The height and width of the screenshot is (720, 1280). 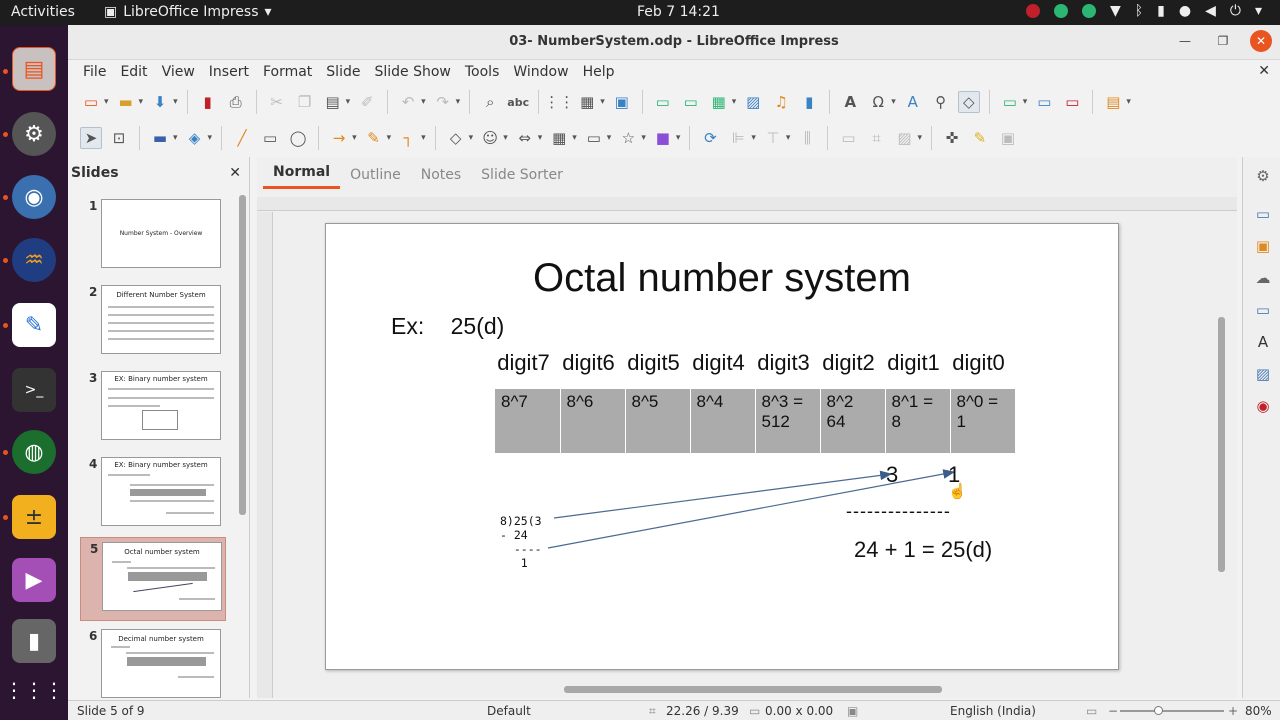 What do you see at coordinates (559, 102) in the screenshot?
I see `grid-icon: ⋮⋮` at bounding box center [559, 102].